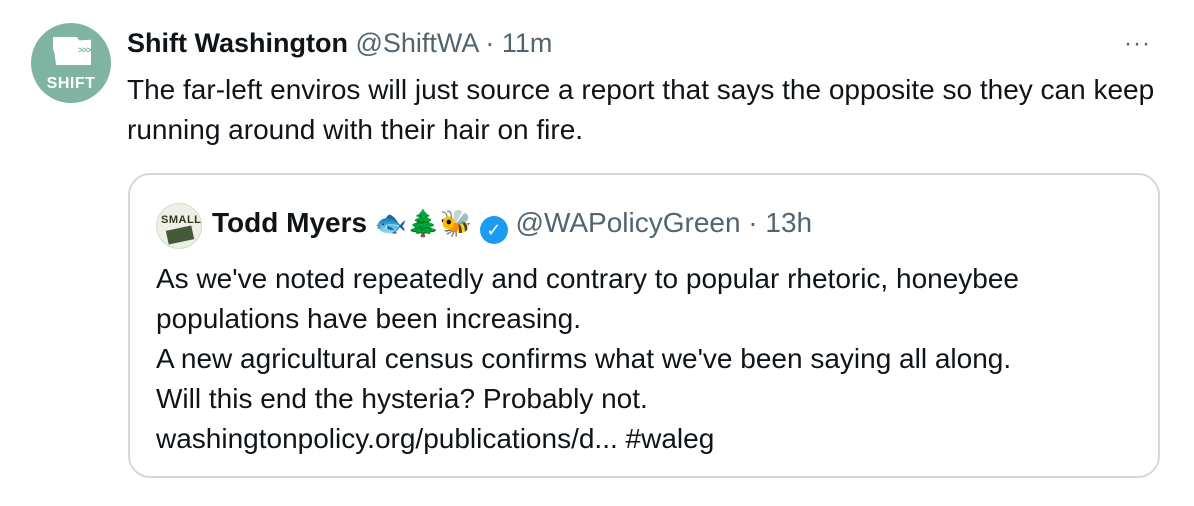  Describe the element at coordinates (368, 318) in the screenshot. I see `quoted-text-line: populations have been increasing.` at that location.